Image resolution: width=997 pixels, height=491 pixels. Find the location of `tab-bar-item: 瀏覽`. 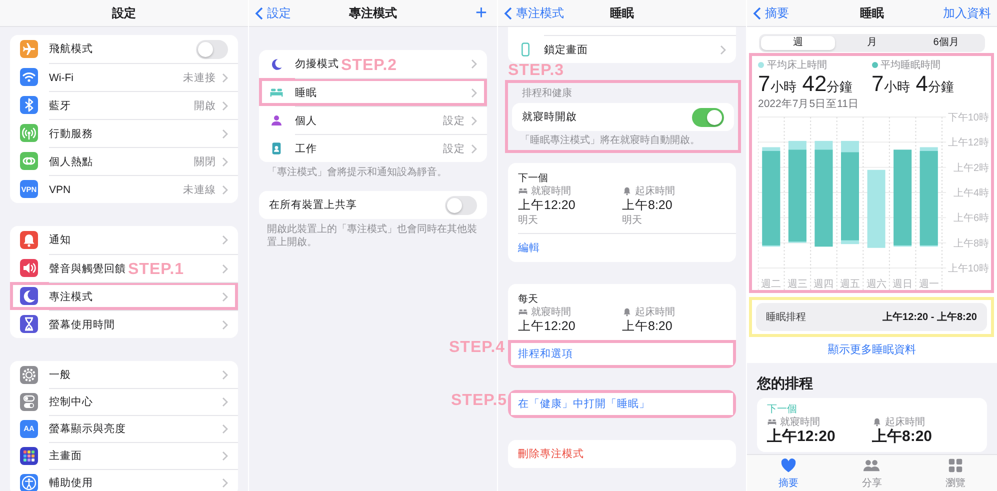

tab-bar-item: 瀏覽 is located at coordinates (955, 473).